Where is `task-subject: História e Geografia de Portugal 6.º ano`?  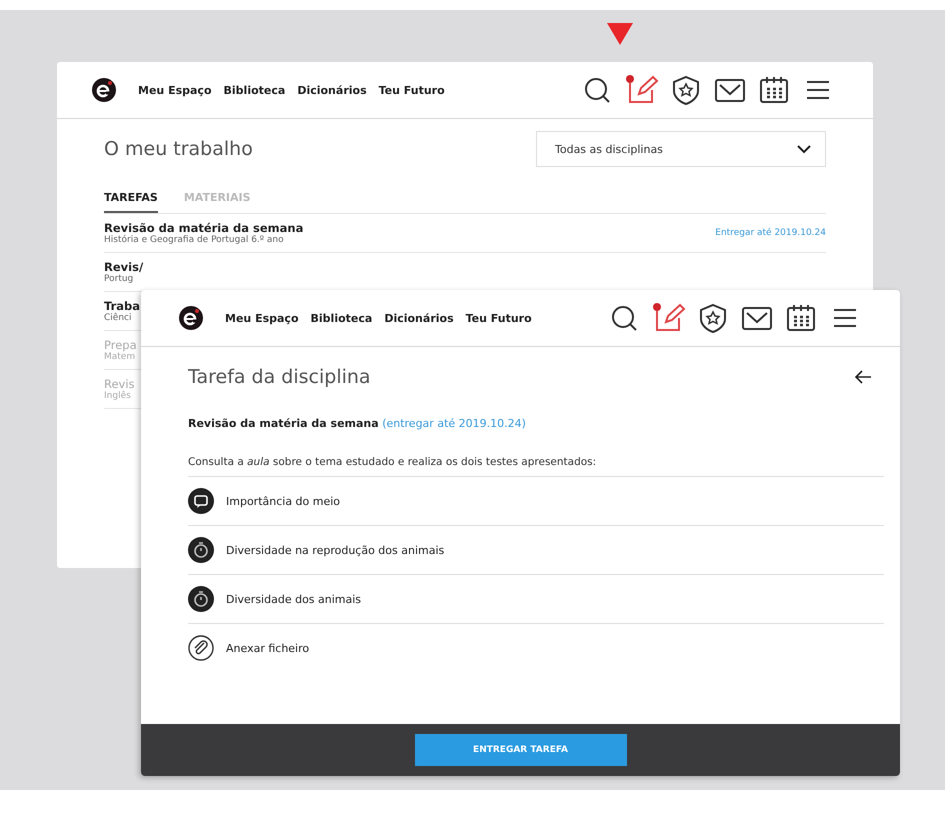 task-subject: História e Geografia de Portugal 6.º ano is located at coordinates (194, 240).